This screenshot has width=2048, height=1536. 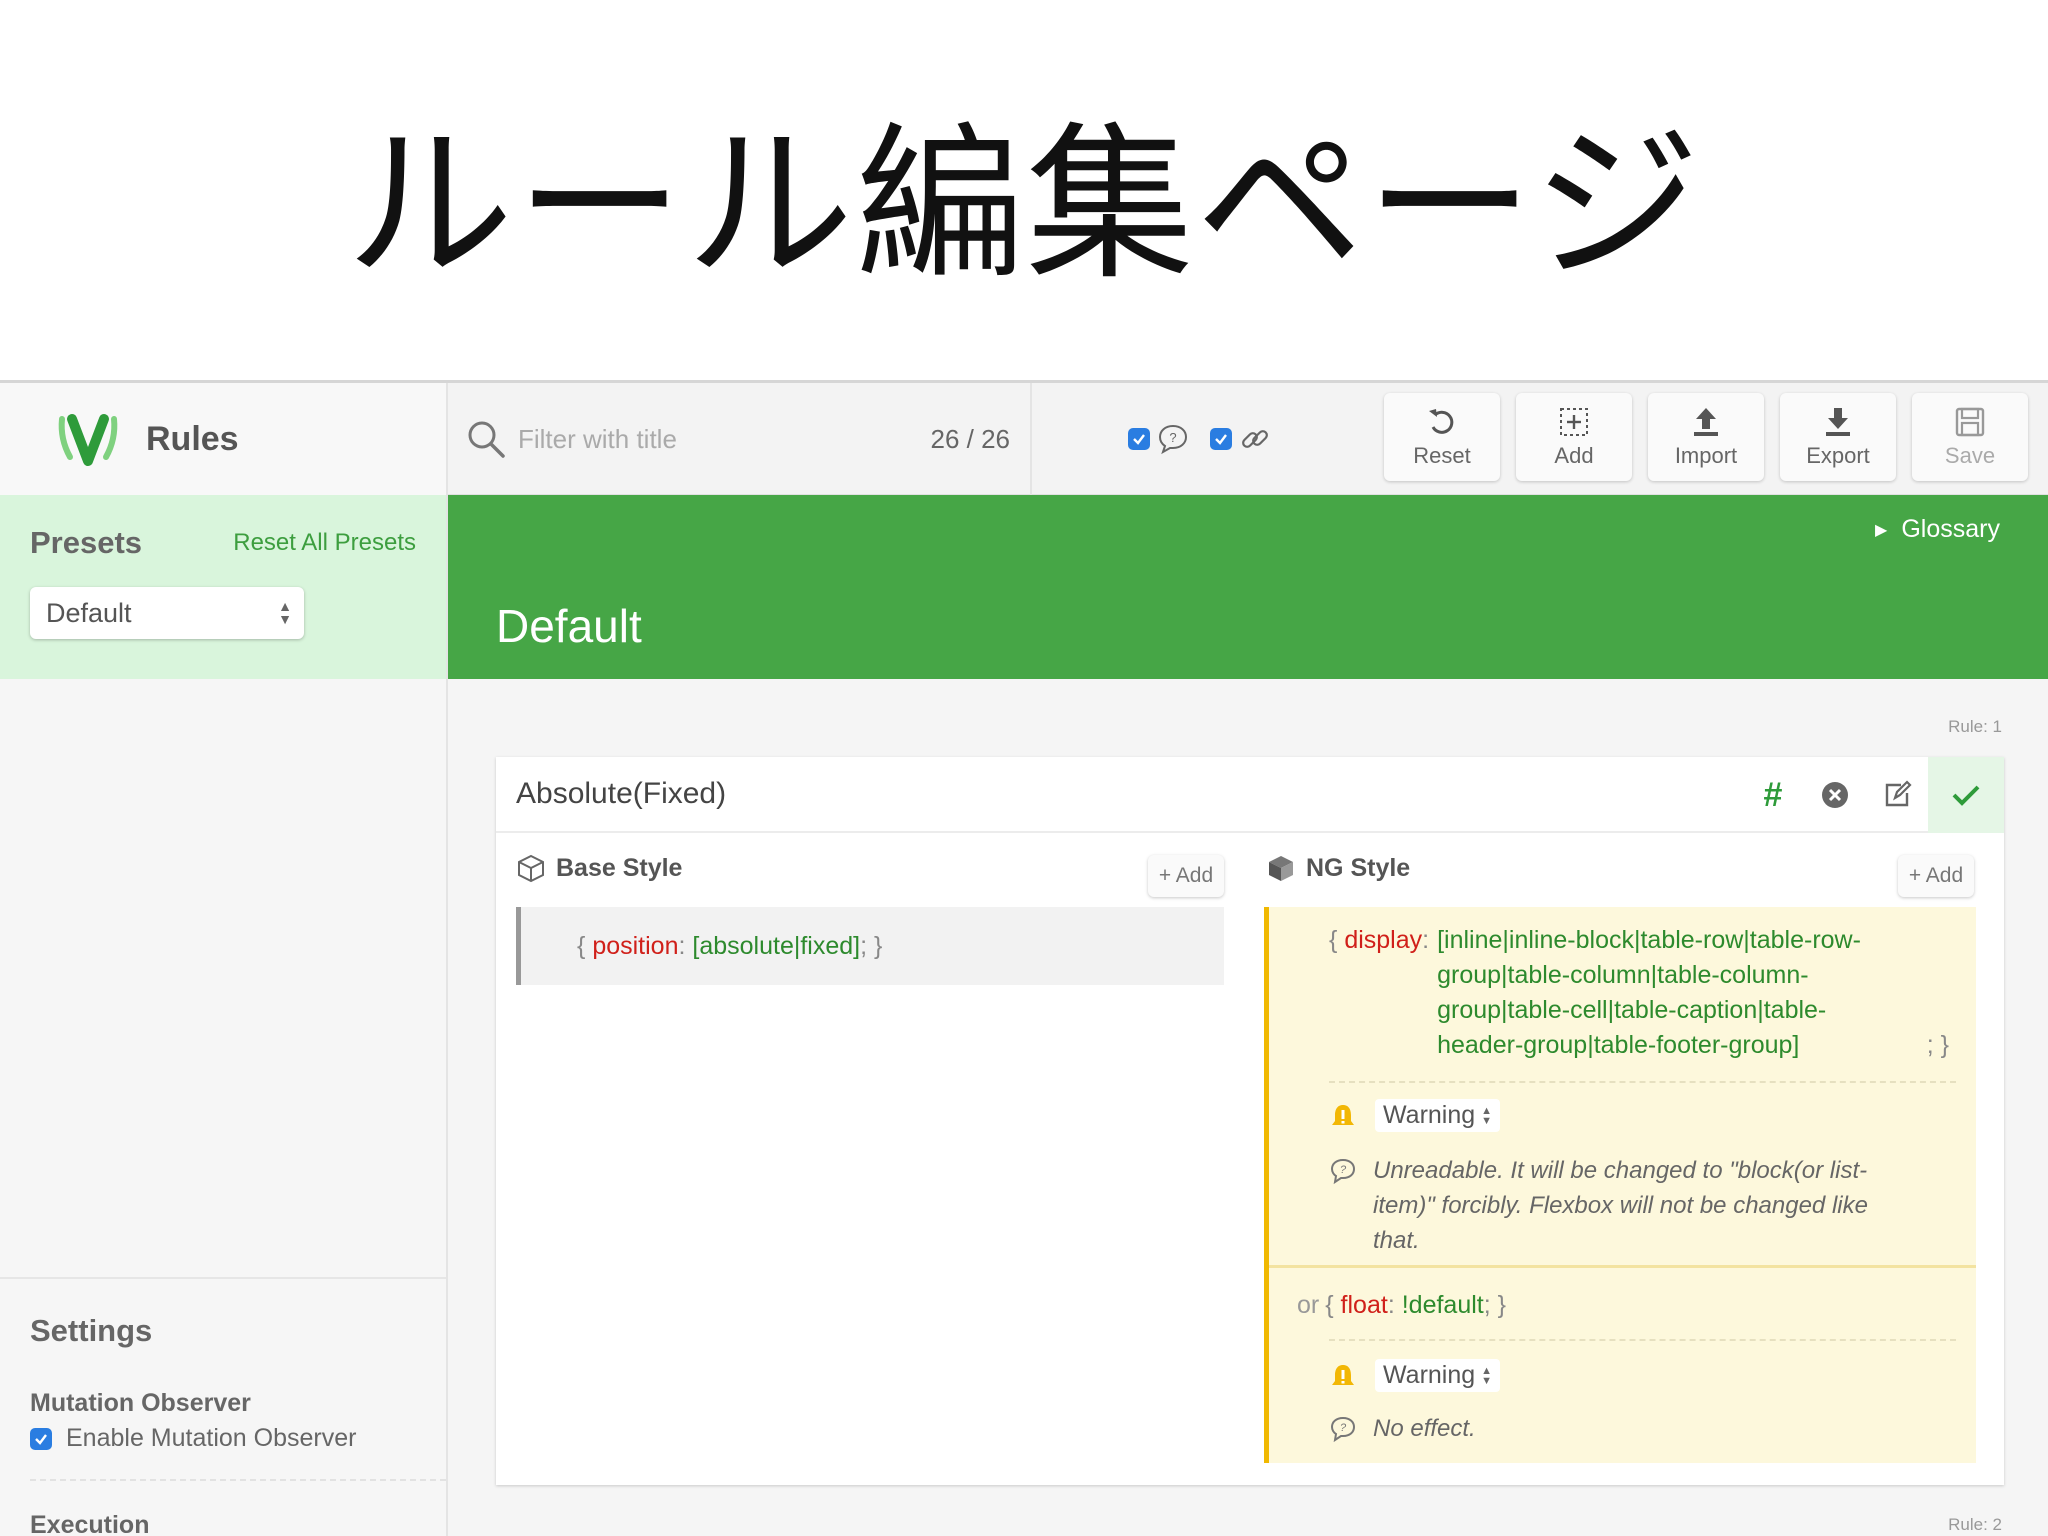 I want to click on mutation-observer-label: Enable Mutation Observer, so click(x=211, y=1438).